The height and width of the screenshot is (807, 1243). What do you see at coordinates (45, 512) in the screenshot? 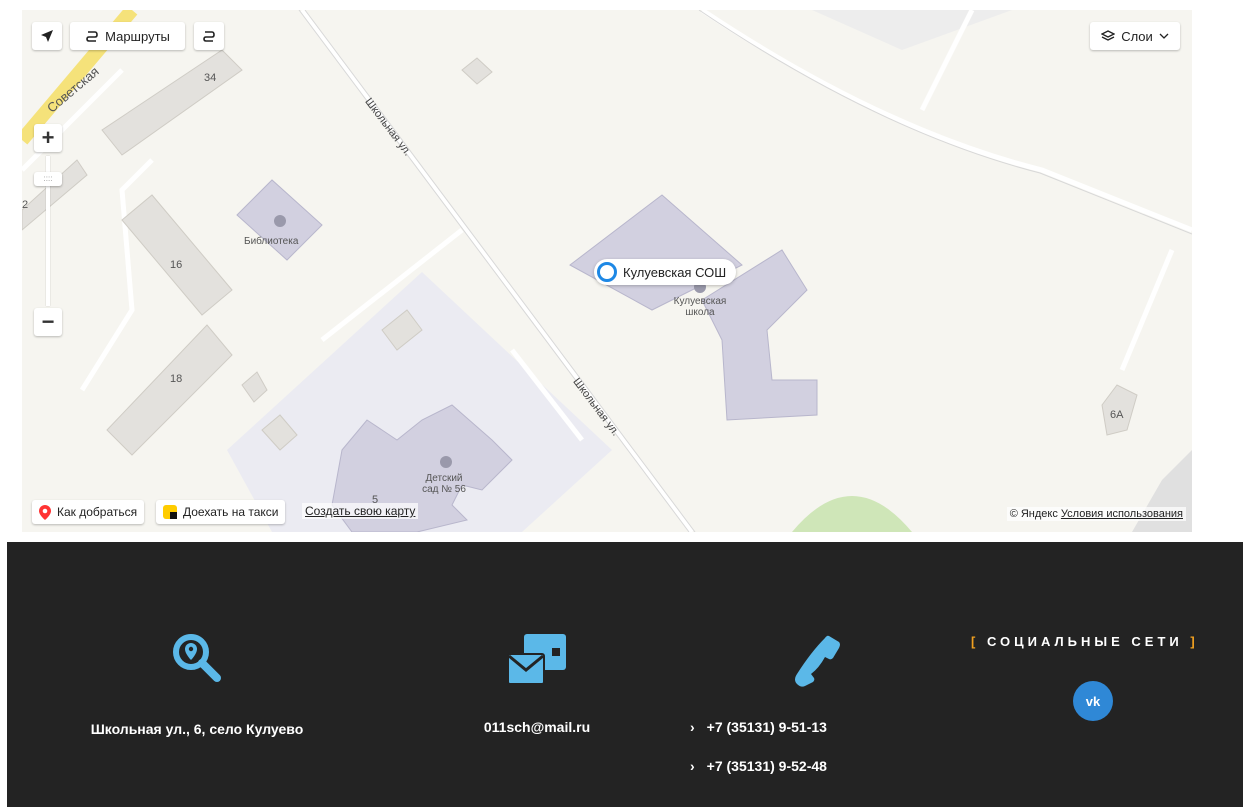
I see `map-pin-icon` at bounding box center [45, 512].